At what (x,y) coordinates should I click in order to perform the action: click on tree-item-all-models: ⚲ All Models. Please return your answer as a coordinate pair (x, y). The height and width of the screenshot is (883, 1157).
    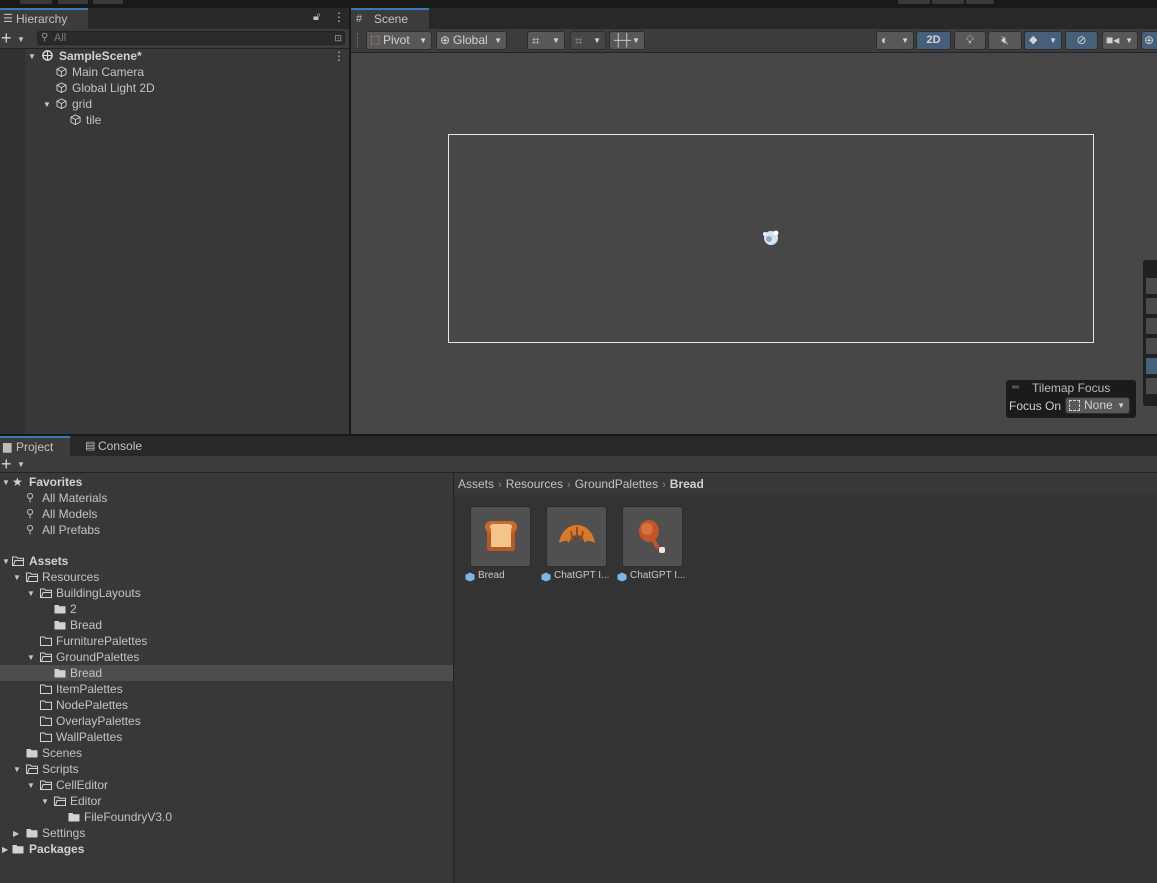
    Looking at the image, I should click on (226, 514).